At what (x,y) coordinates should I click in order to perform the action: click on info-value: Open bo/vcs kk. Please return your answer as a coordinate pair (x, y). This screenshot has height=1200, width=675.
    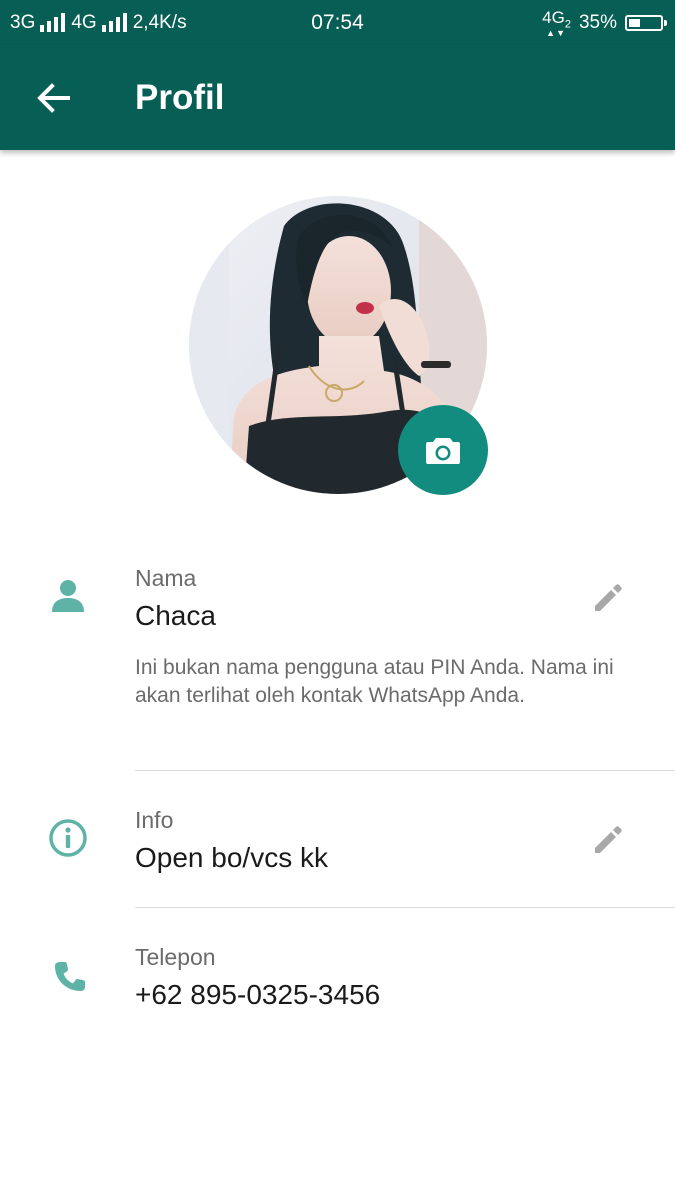
    Looking at the image, I should click on (231, 857).